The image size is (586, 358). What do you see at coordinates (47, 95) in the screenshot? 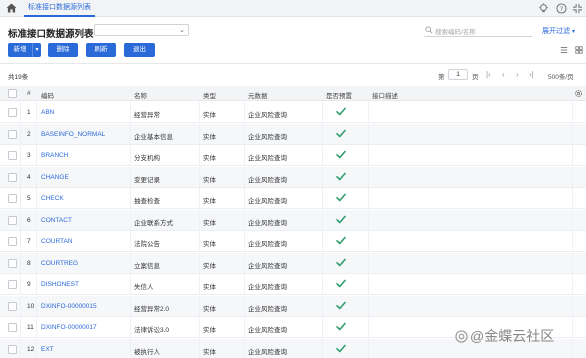
I see `column-header-code: 编码` at bounding box center [47, 95].